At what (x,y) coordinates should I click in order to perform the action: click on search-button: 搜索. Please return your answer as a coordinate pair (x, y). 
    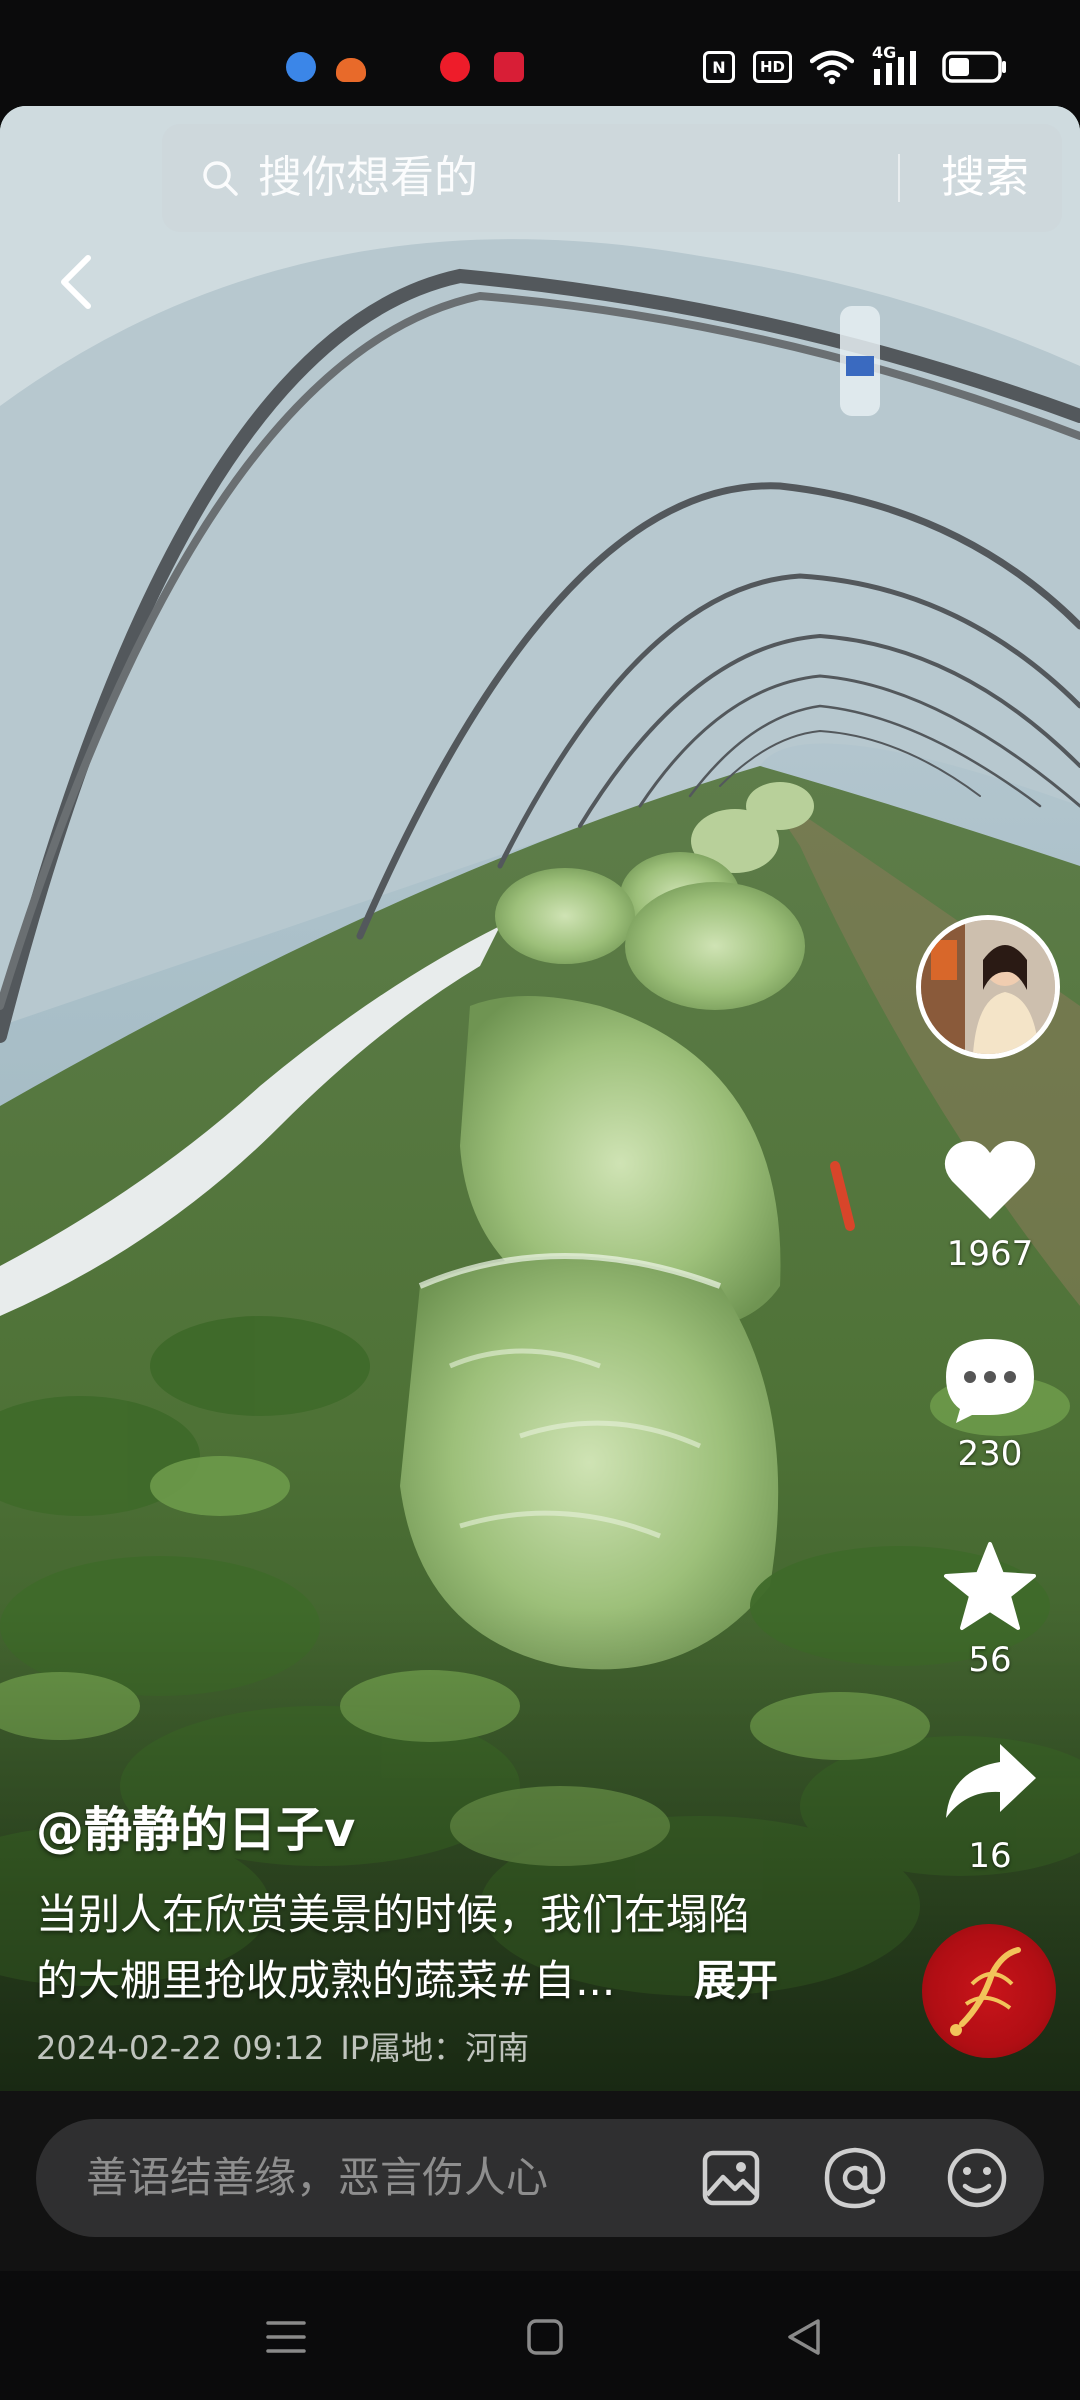
    Looking at the image, I should click on (985, 178).